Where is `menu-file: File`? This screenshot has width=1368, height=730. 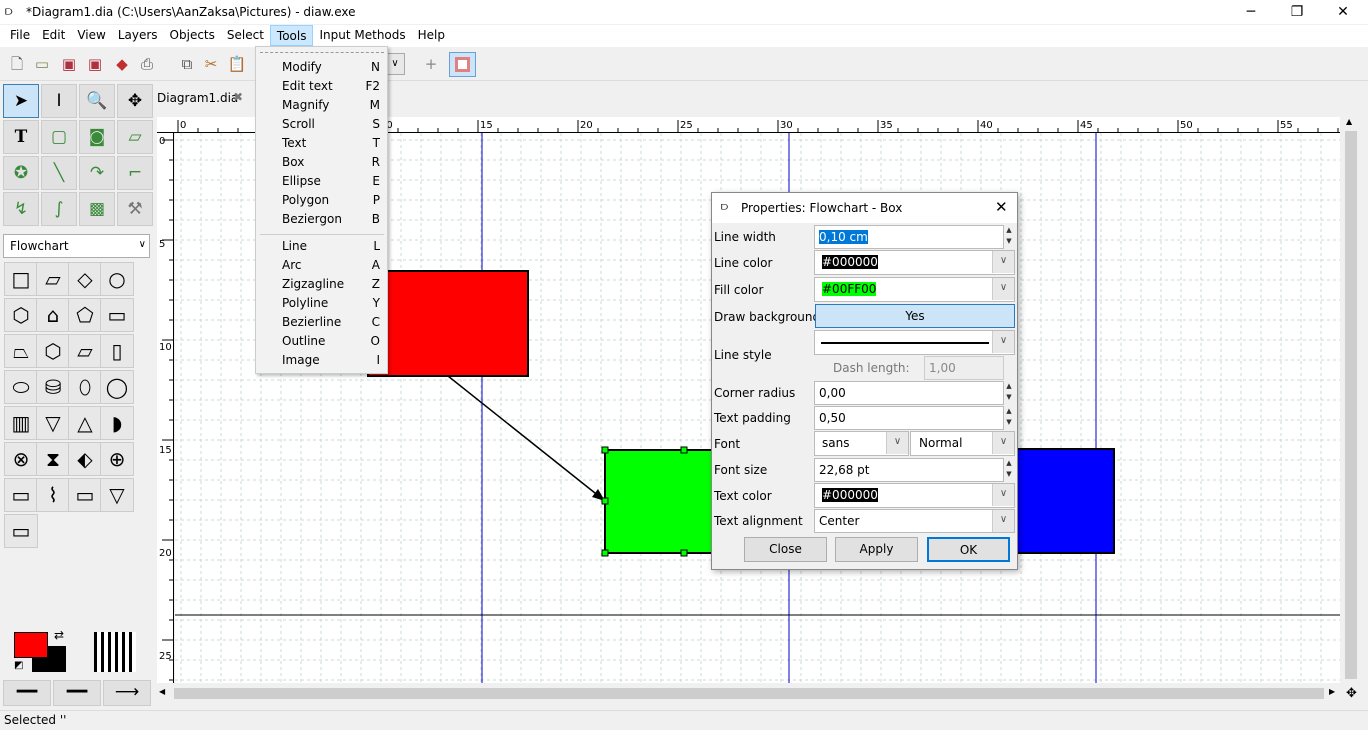
menu-file: File is located at coordinates (20, 35).